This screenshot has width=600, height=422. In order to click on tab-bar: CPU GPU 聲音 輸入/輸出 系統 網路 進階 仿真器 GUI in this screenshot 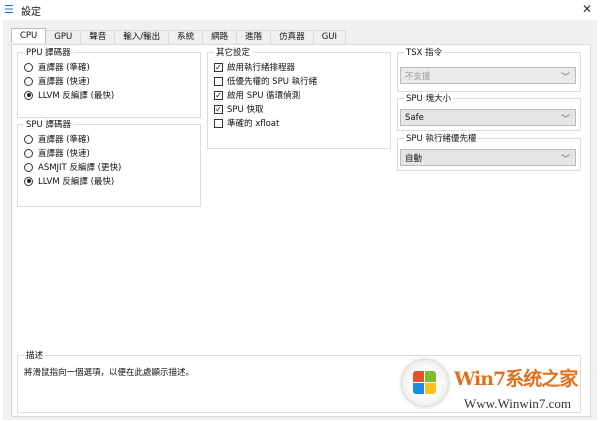, I will do `click(179, 36)`.